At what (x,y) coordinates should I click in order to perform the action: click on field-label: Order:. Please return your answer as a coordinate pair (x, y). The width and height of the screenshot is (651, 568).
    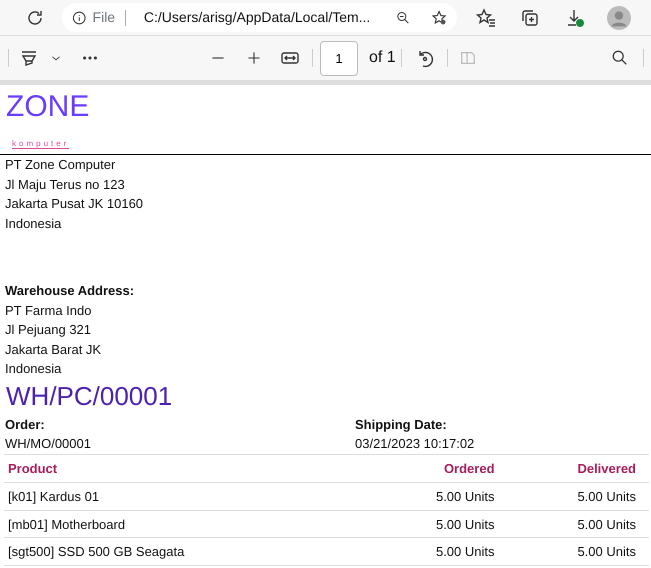
    Looking at the image, I should click on (25, 425).